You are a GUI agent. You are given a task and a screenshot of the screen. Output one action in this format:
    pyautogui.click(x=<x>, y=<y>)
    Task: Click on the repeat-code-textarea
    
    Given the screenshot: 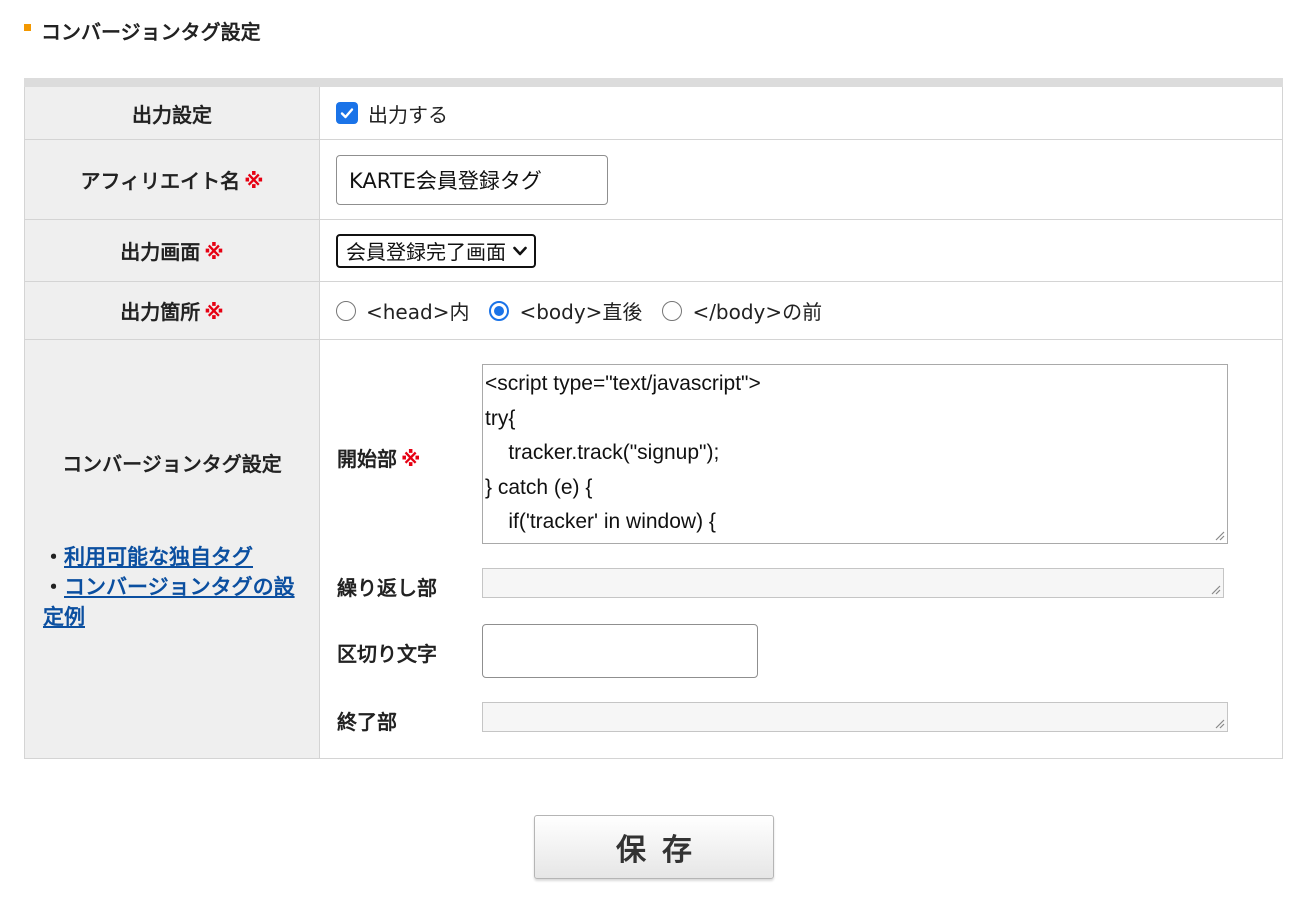 What is the action you would take?
    pyautogui.click(x=853, y=583)
    